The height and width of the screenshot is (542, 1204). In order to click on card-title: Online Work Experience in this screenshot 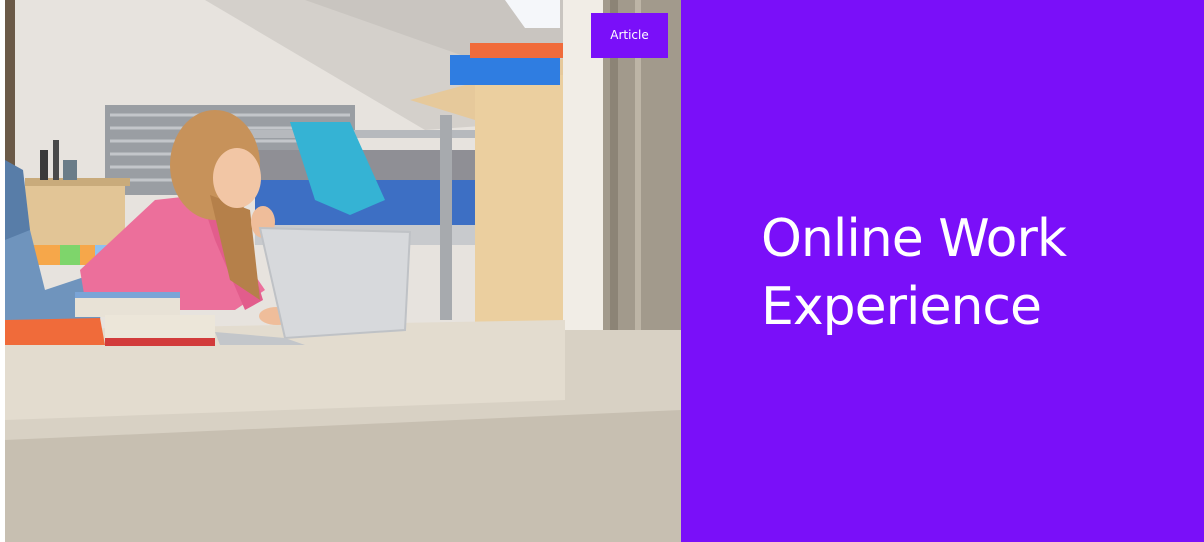, I will do `click(971, 273)`.